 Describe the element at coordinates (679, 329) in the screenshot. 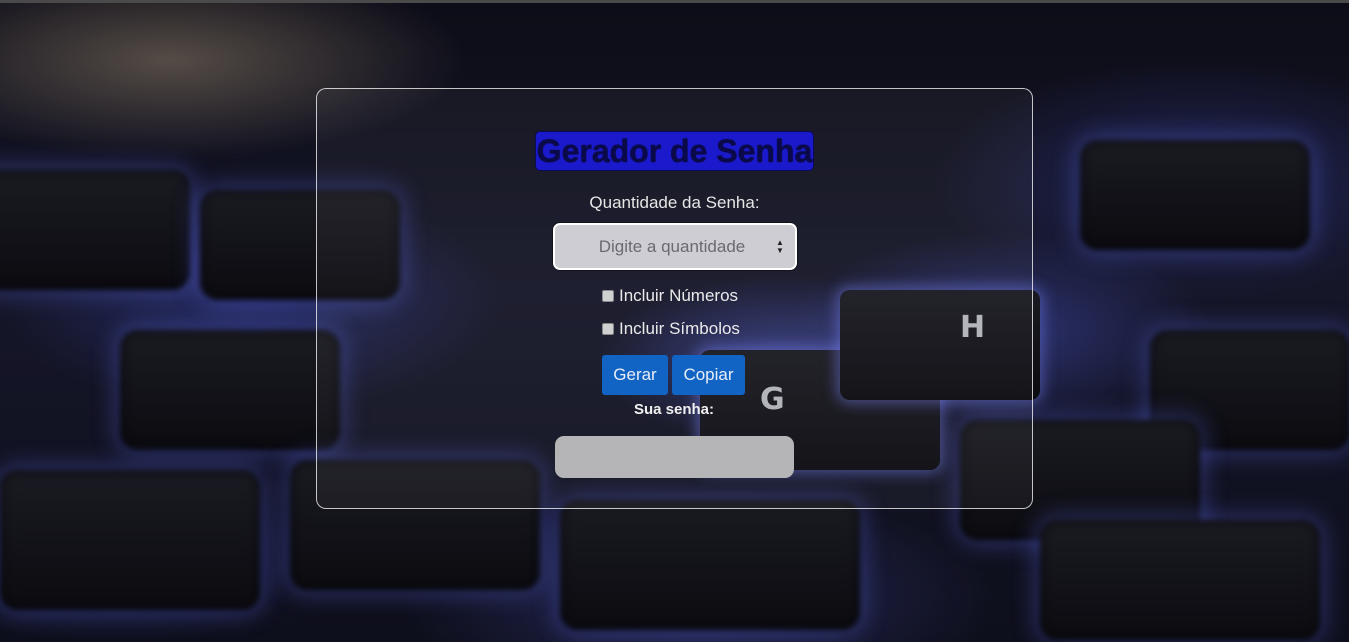

I see `include-symbols-label: Incluir Símbolos` at that location.